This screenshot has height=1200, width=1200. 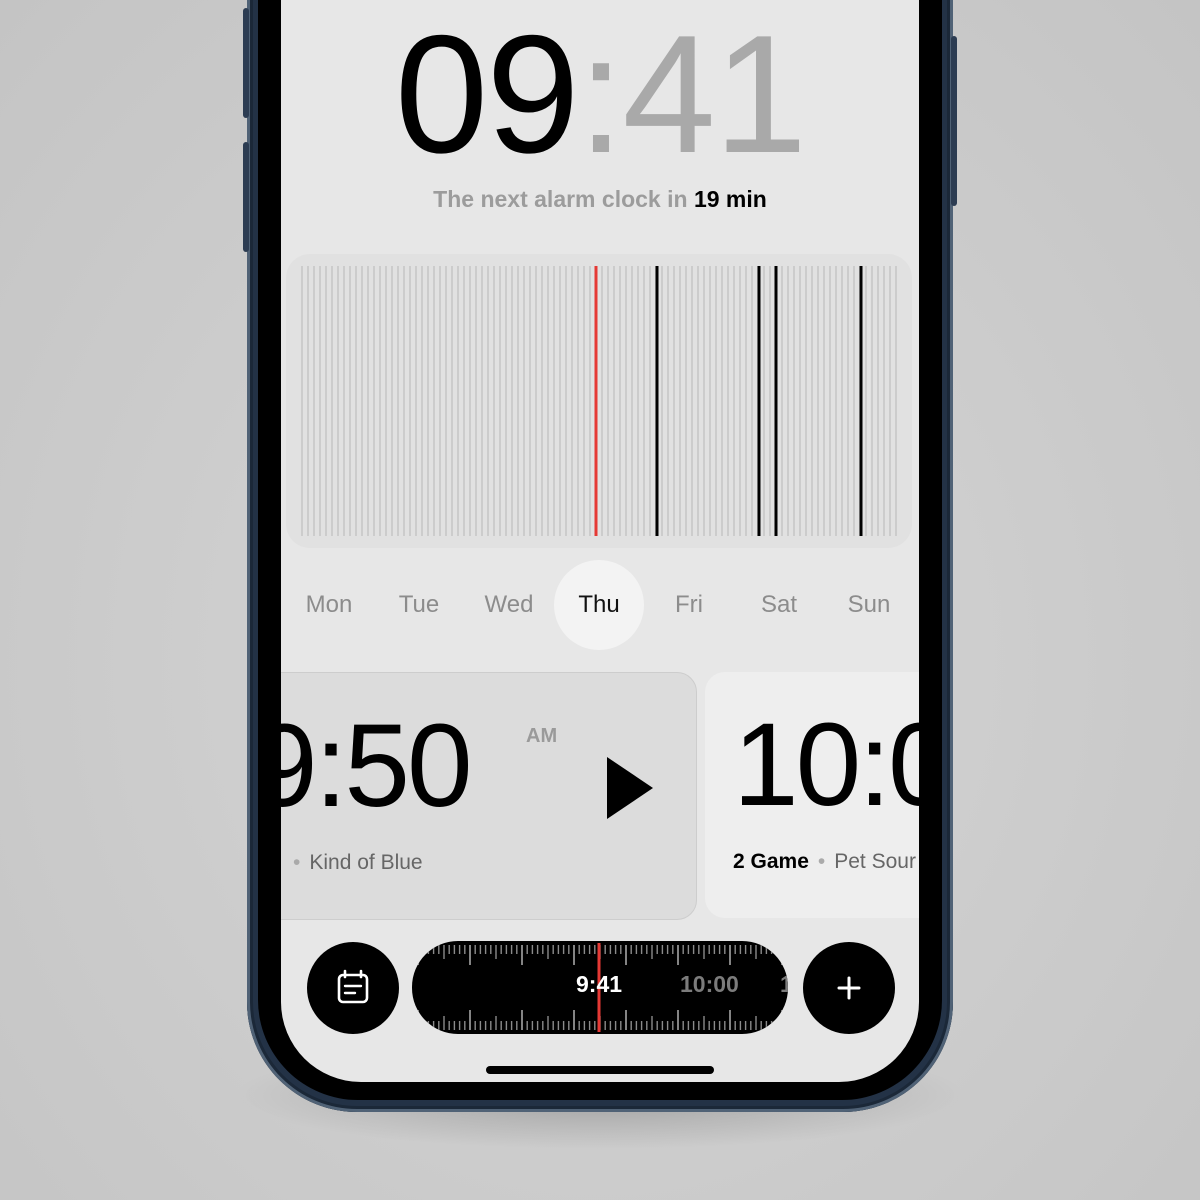 I want to click on time-scrubber: 9:41 10:00 1, so click(x=600, y=987).